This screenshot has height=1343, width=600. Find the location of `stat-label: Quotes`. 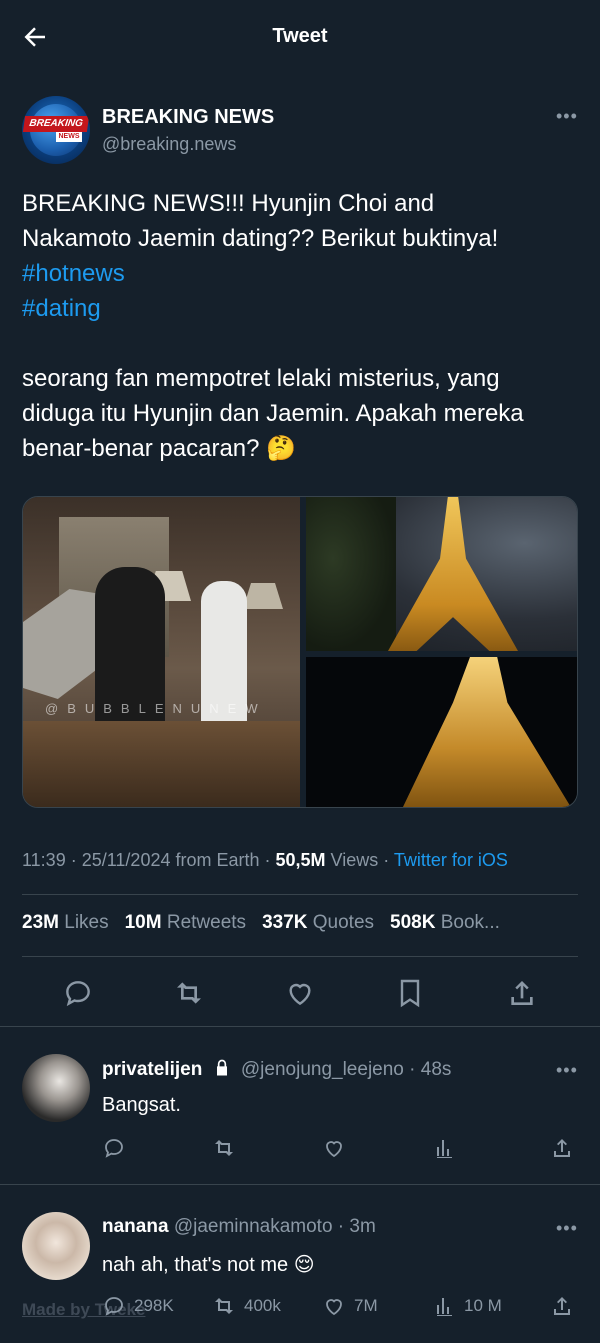

stat-label: Quotes is located at coordinates (343, 922).